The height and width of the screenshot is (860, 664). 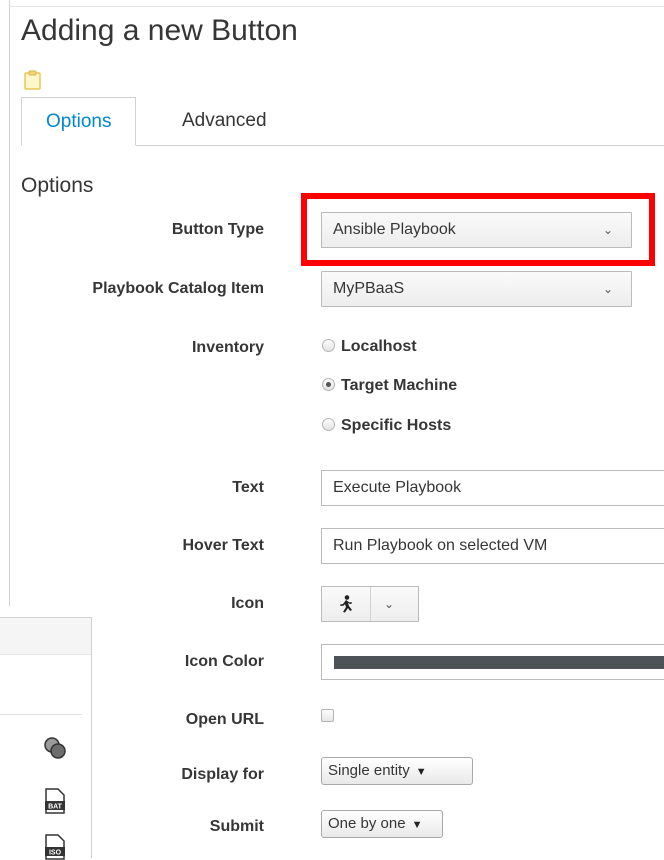 I want to click on overlapping-circles-icon, so click(x=55, y=748).